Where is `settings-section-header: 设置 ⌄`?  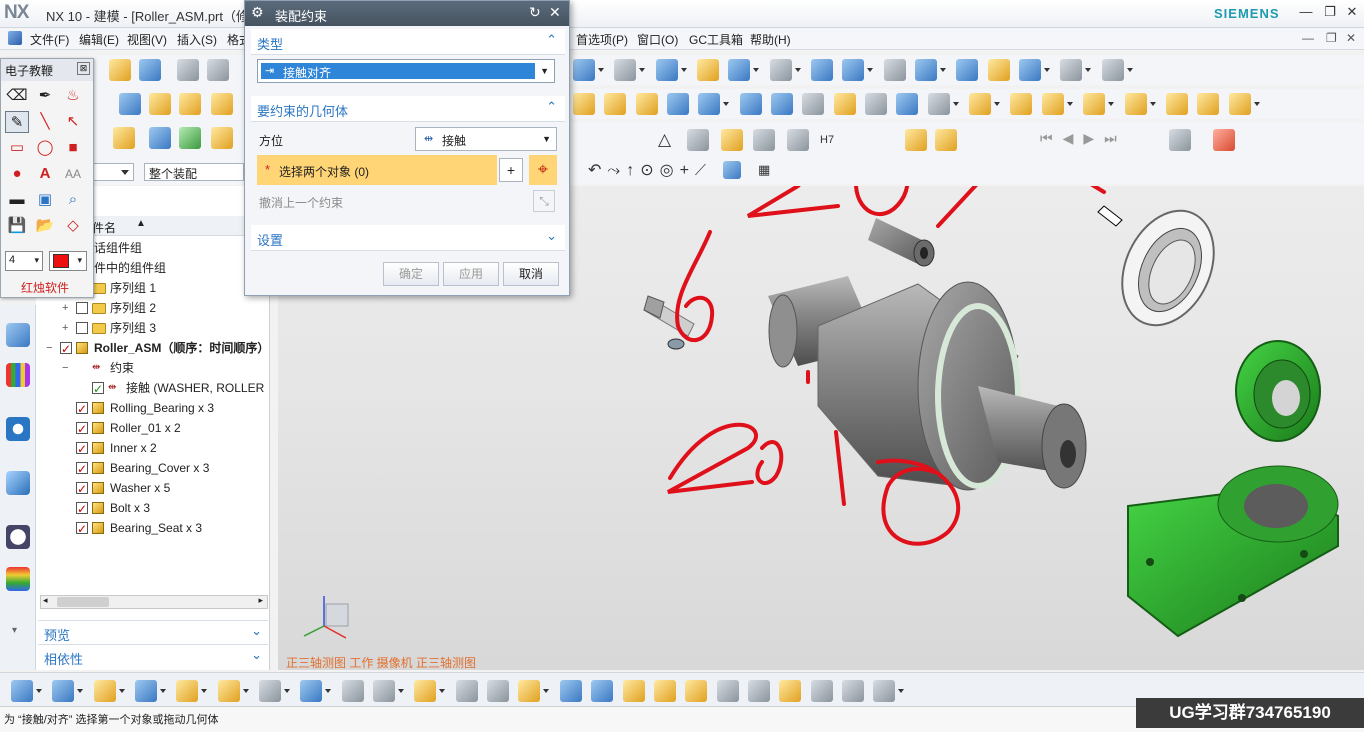 settings-section-header: 设置 ⌄ is located at coordinates (408, 238).